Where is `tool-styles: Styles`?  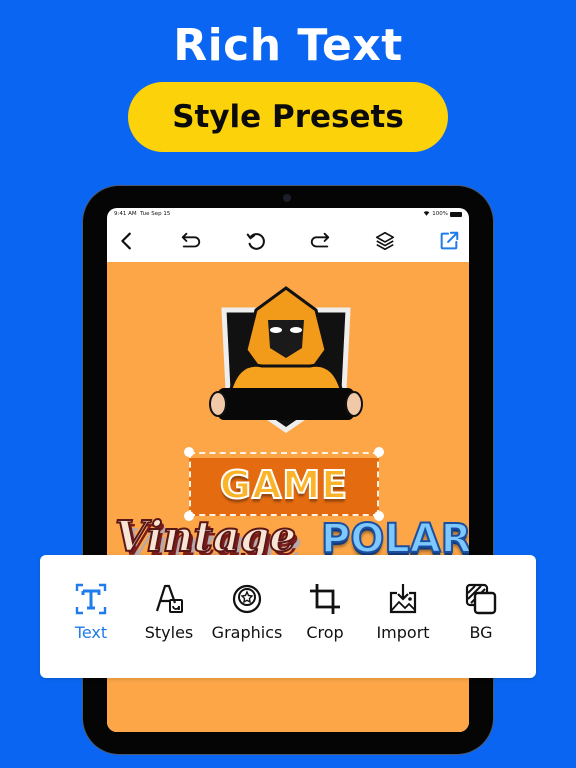 tool-styles: Styles is located at coordinates (169, 629).